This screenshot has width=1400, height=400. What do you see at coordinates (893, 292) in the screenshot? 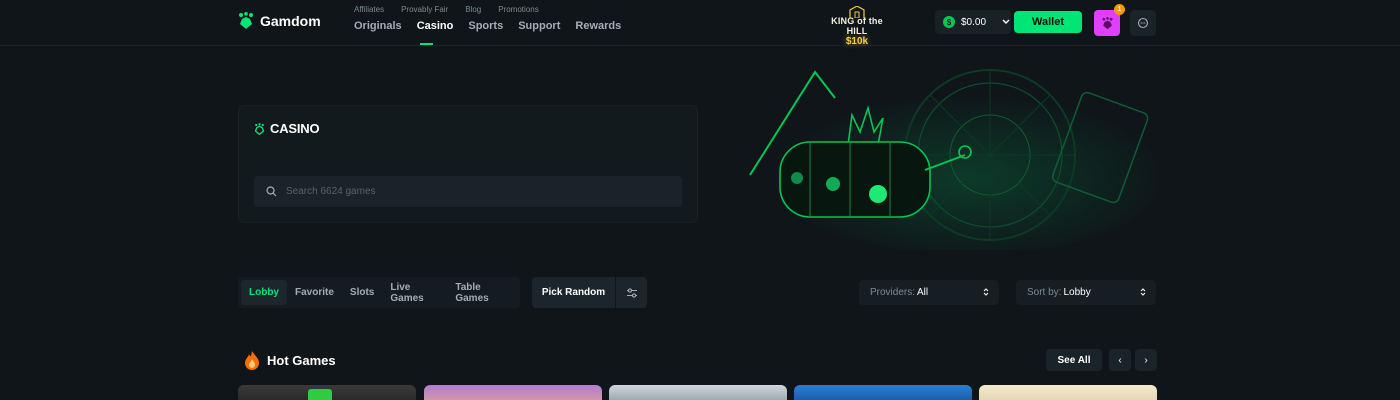
I see `providers-label: Providers:` at bounding box center [893, 292].